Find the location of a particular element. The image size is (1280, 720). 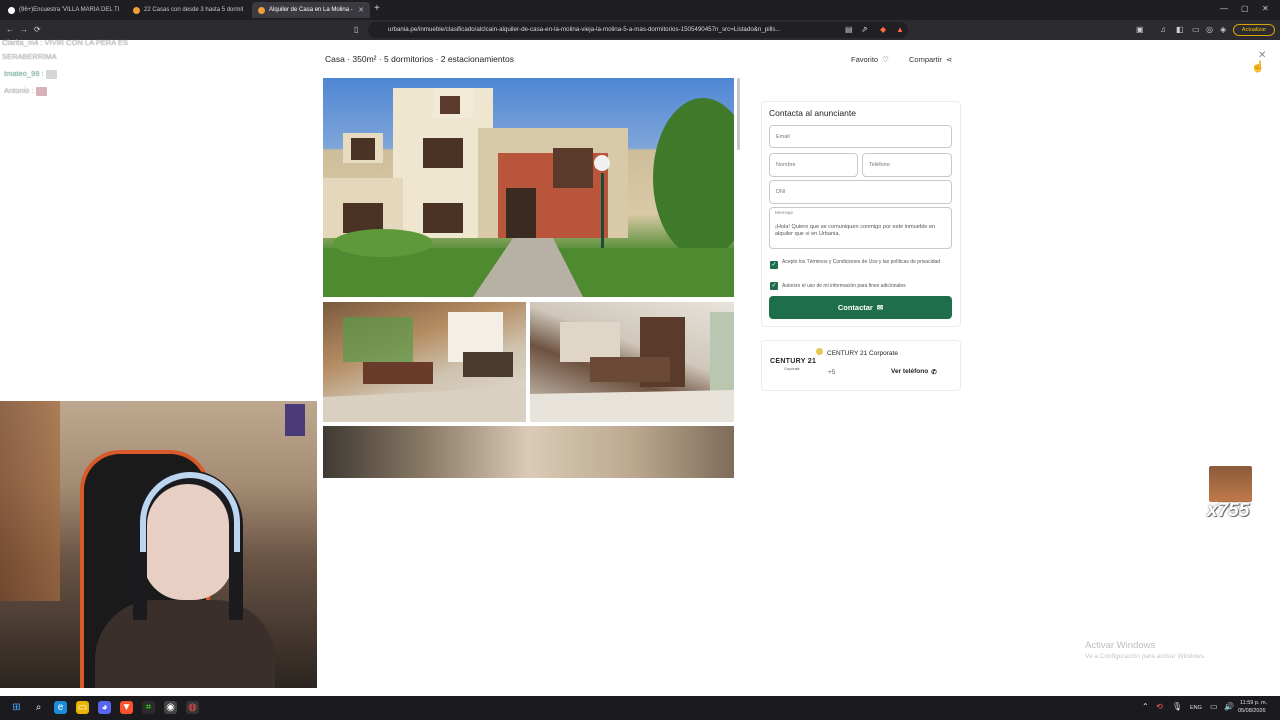

contact-button: Contactar ✉ is located at coordinates (860, 307).